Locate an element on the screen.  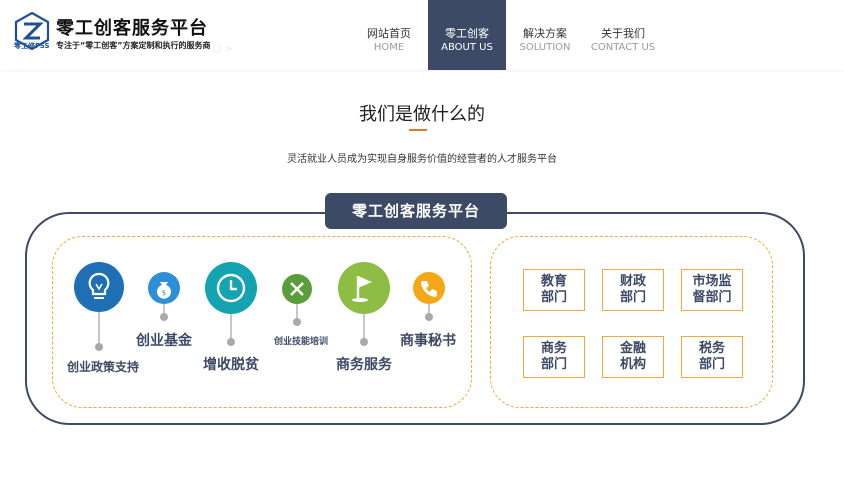
dept-education: 教育 部门 is located at coordinates (554, 290).